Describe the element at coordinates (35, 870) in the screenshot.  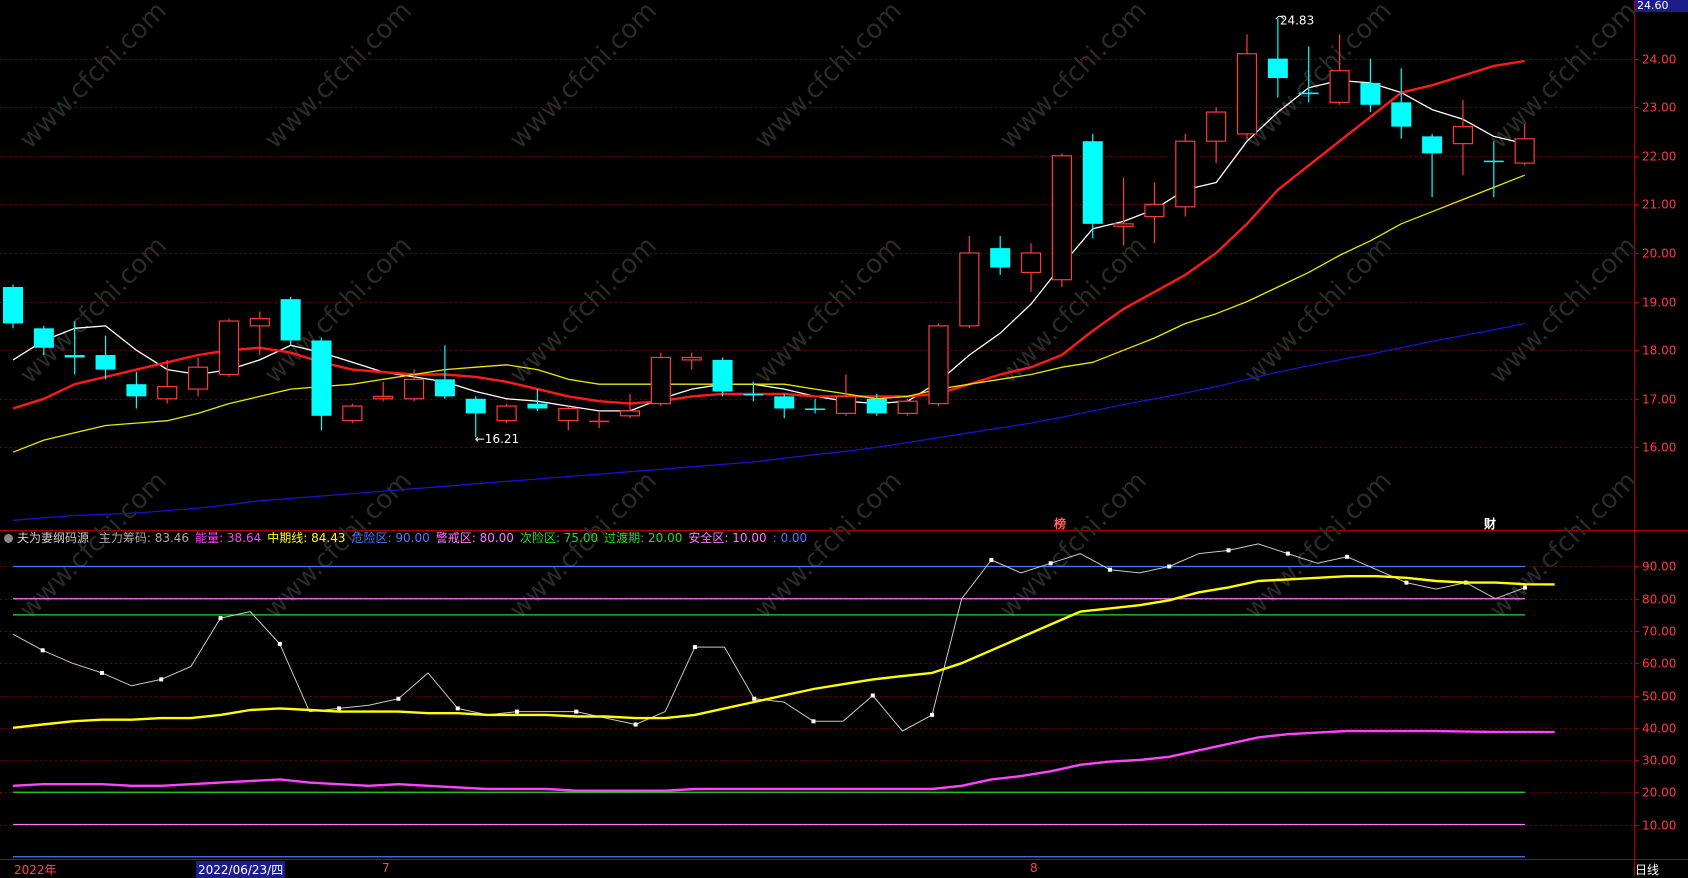
I see `x-label-year: 2022年` at that location.